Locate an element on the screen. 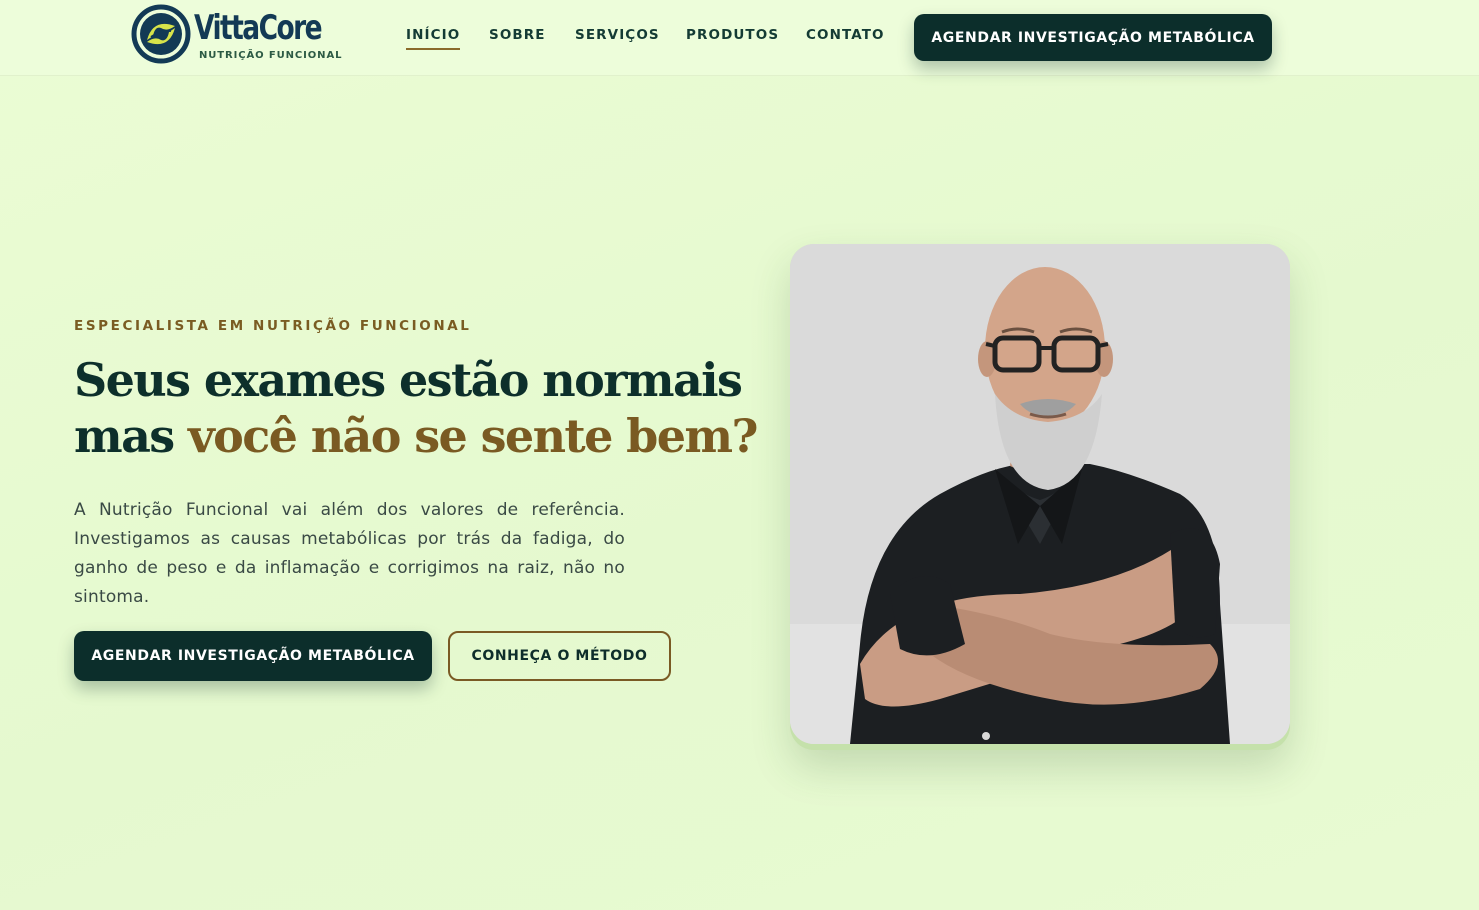  nav-item-produtos: PRODUTOS is located at coordinates (732, 35).